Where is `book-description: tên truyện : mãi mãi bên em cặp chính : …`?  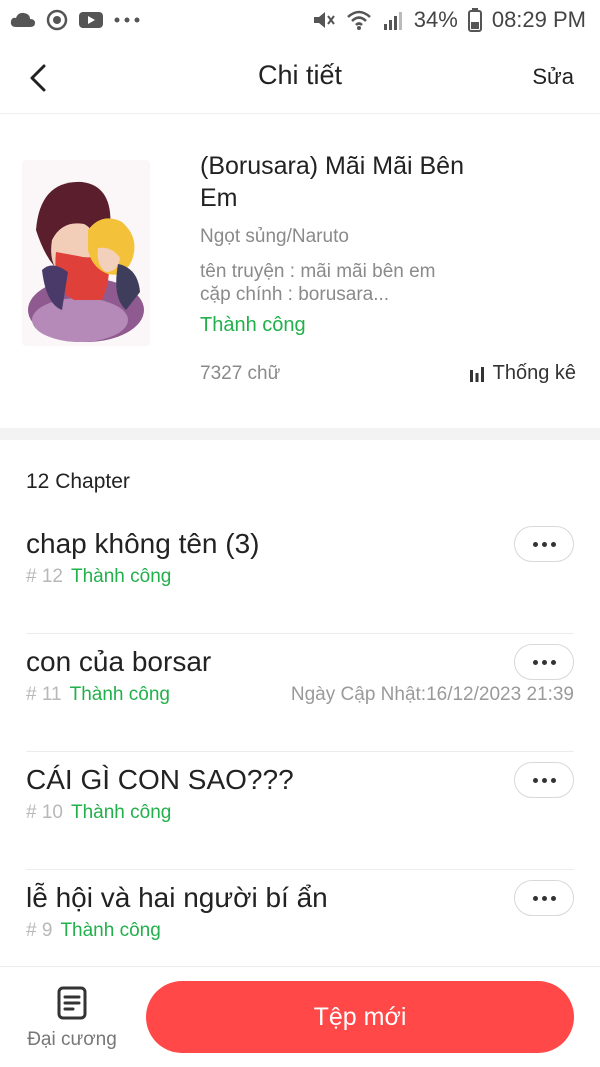 book-description: tên truyện : mãi mãi bên em cặp chính : … is located at coordinates (390, 283).